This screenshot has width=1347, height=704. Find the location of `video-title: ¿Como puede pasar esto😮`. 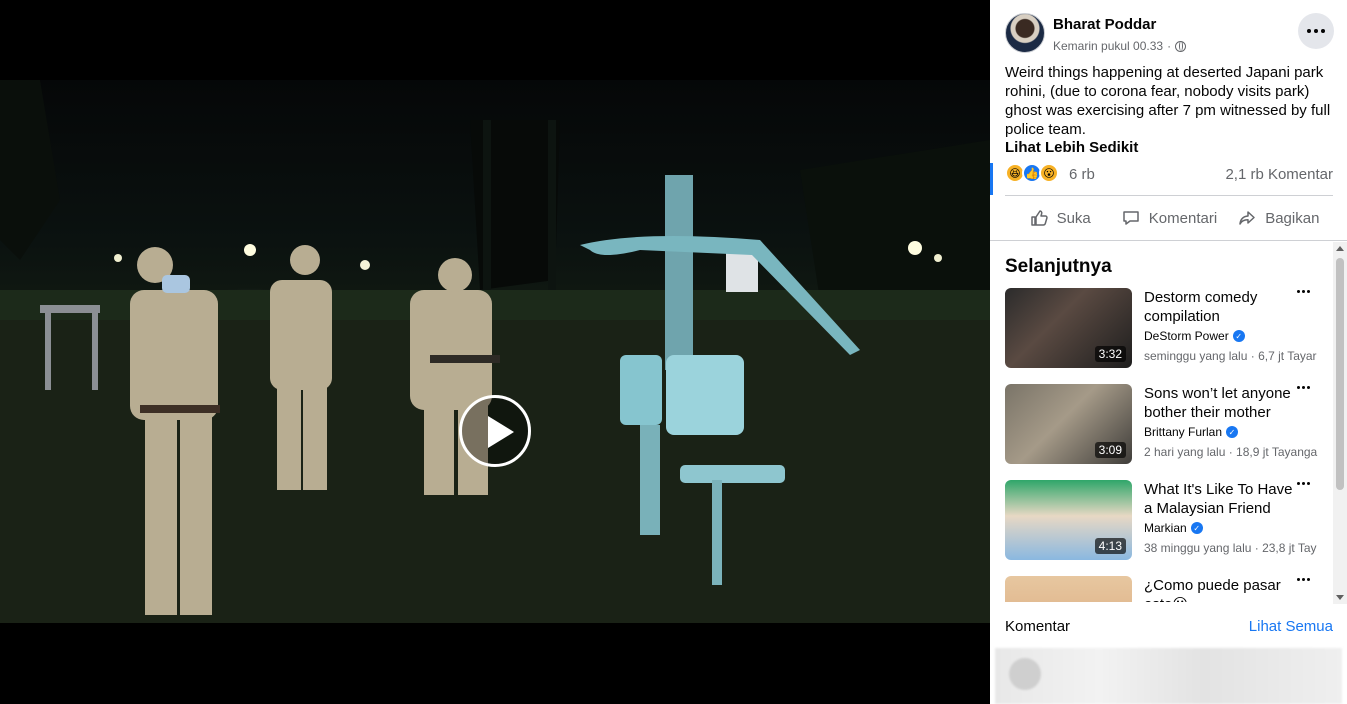

video-title: ¿Como puede pasar esto😮 is located at coordinates (1224, 589).